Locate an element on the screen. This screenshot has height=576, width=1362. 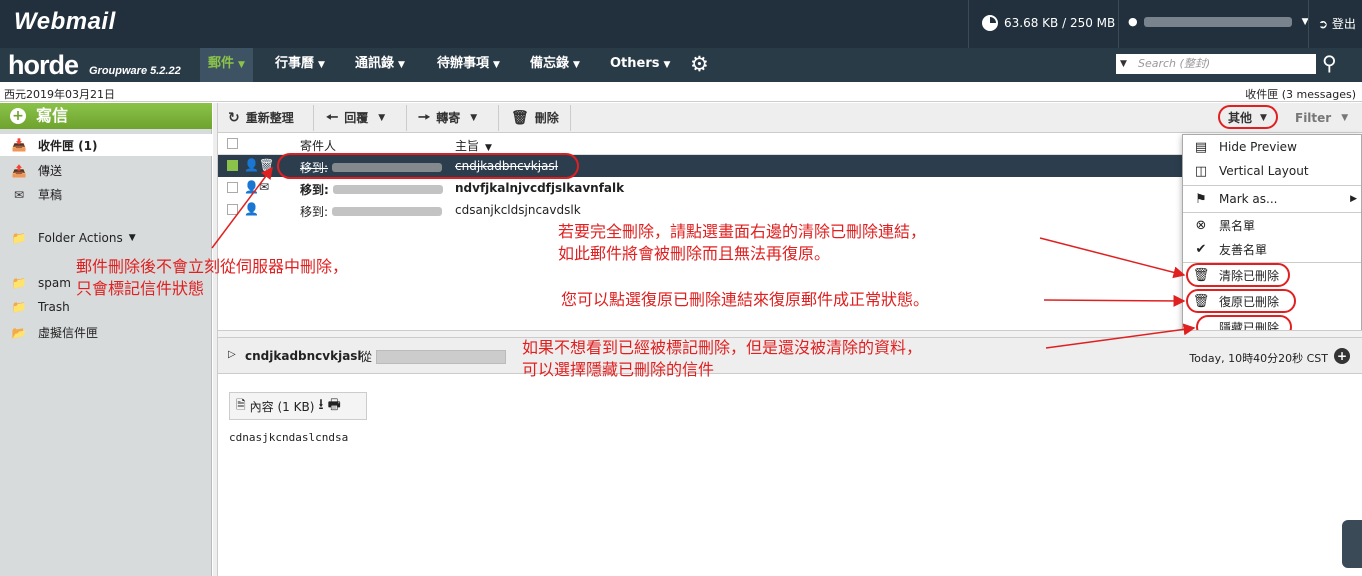
arrow-to-deleted-row is located at coordinates (242, 207).